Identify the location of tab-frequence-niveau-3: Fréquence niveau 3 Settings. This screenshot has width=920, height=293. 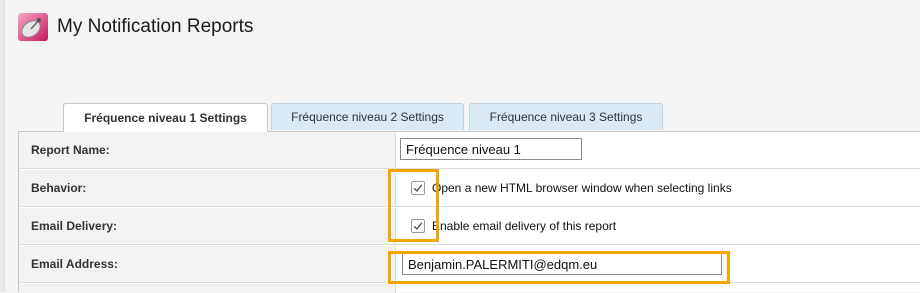
(566, 116).